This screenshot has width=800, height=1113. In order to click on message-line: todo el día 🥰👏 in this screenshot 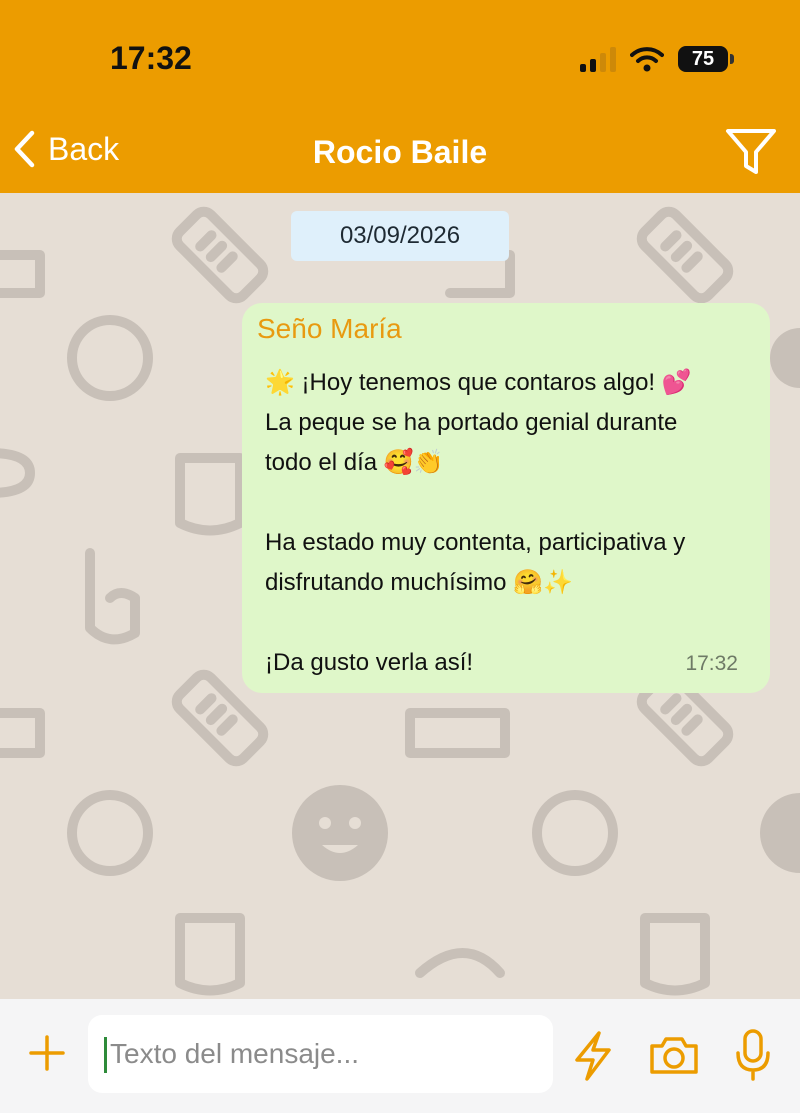, I will do `click(354, 462)`.